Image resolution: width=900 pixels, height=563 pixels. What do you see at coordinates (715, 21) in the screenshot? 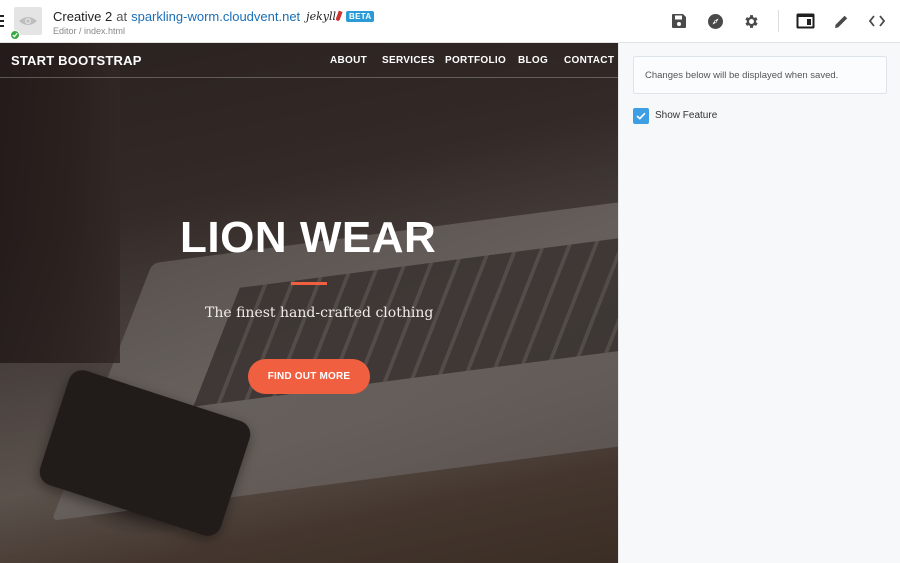
I see `compass-icon` at bounding box center [715, 21].